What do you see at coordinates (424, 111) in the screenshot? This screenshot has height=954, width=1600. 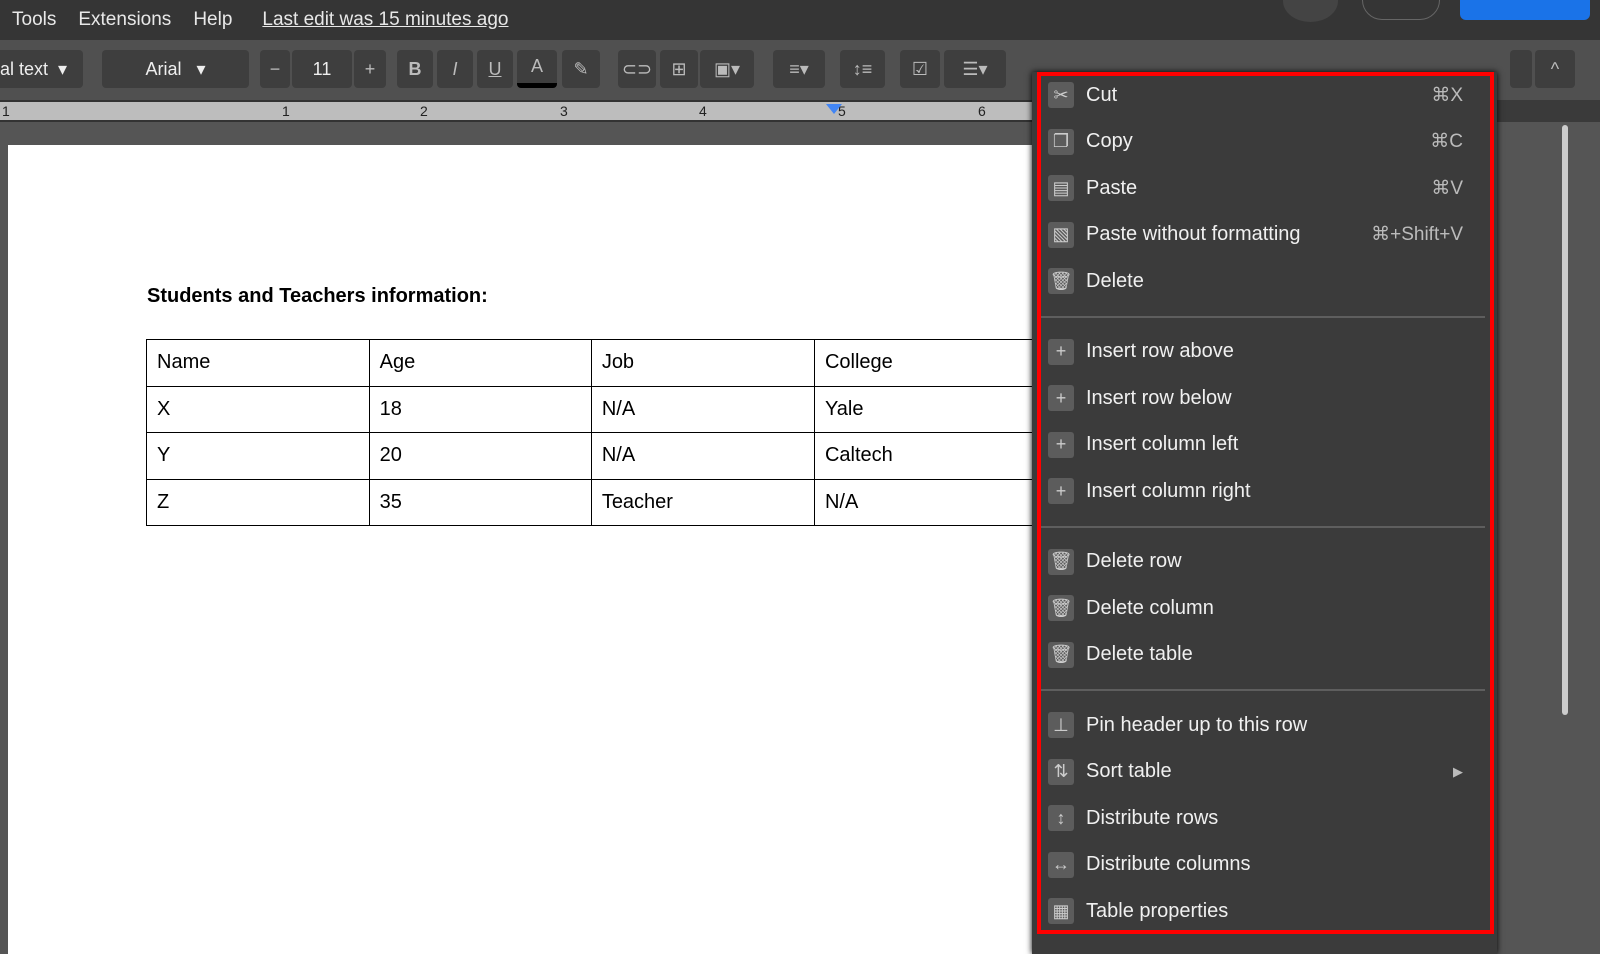 I see `ruler-label: 2` at bounding box center [424, 111].